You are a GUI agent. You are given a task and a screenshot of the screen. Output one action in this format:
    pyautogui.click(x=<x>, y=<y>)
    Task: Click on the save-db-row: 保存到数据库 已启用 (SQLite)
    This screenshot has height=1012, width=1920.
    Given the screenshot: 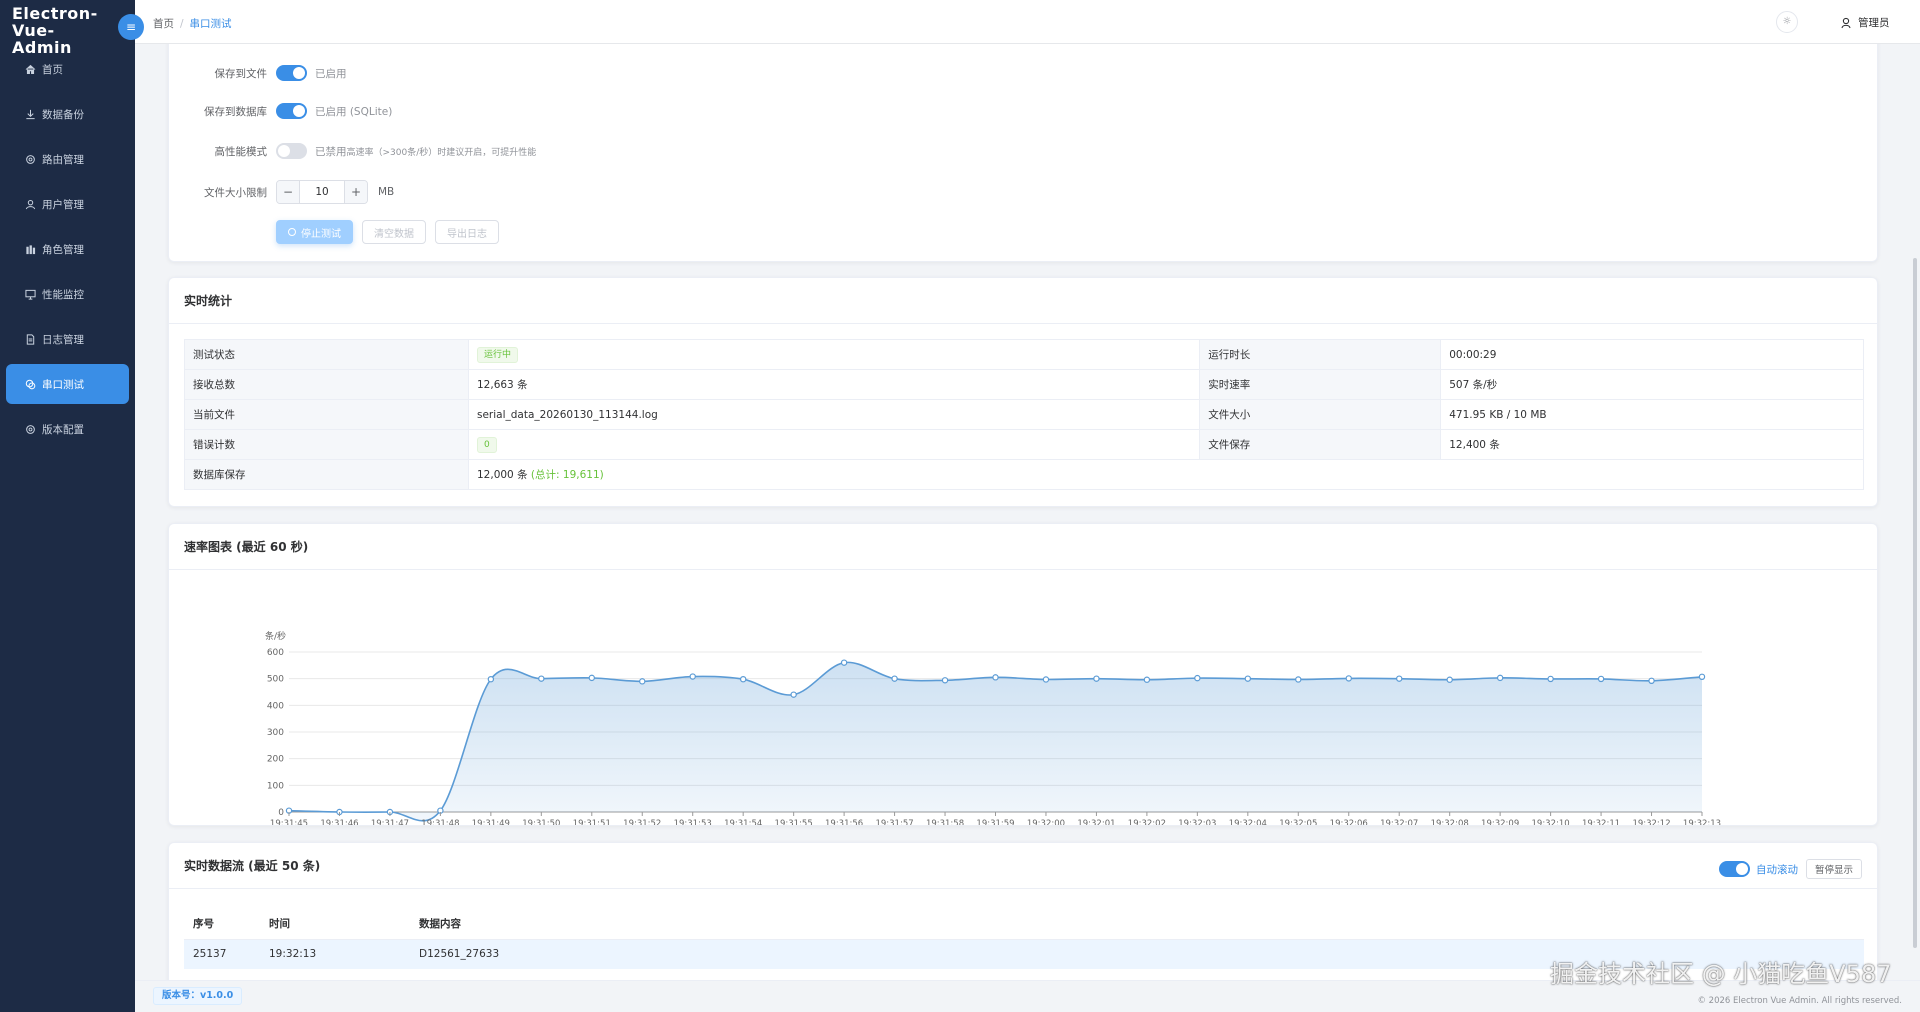 What is the action you would take?
    pyautogui.click(x=280, y=111)
    